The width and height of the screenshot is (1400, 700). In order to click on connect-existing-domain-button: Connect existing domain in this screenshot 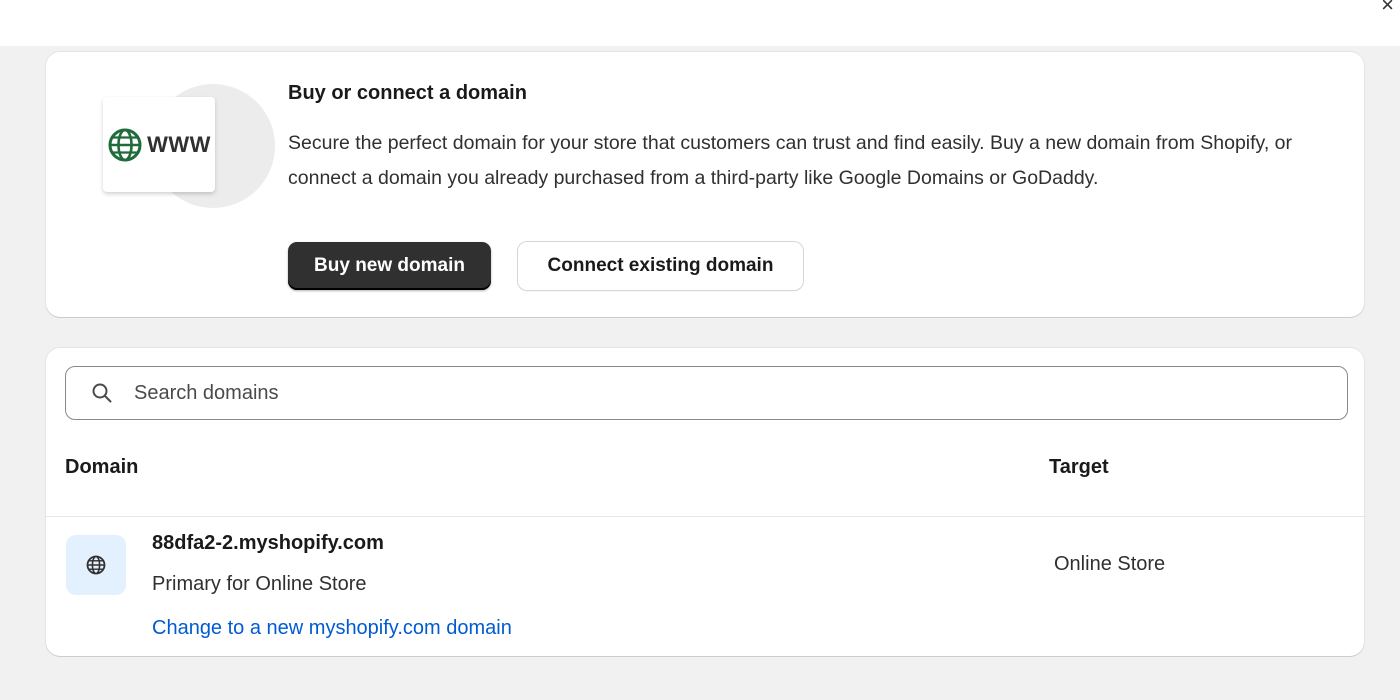, I will do `click(660, 266)`.